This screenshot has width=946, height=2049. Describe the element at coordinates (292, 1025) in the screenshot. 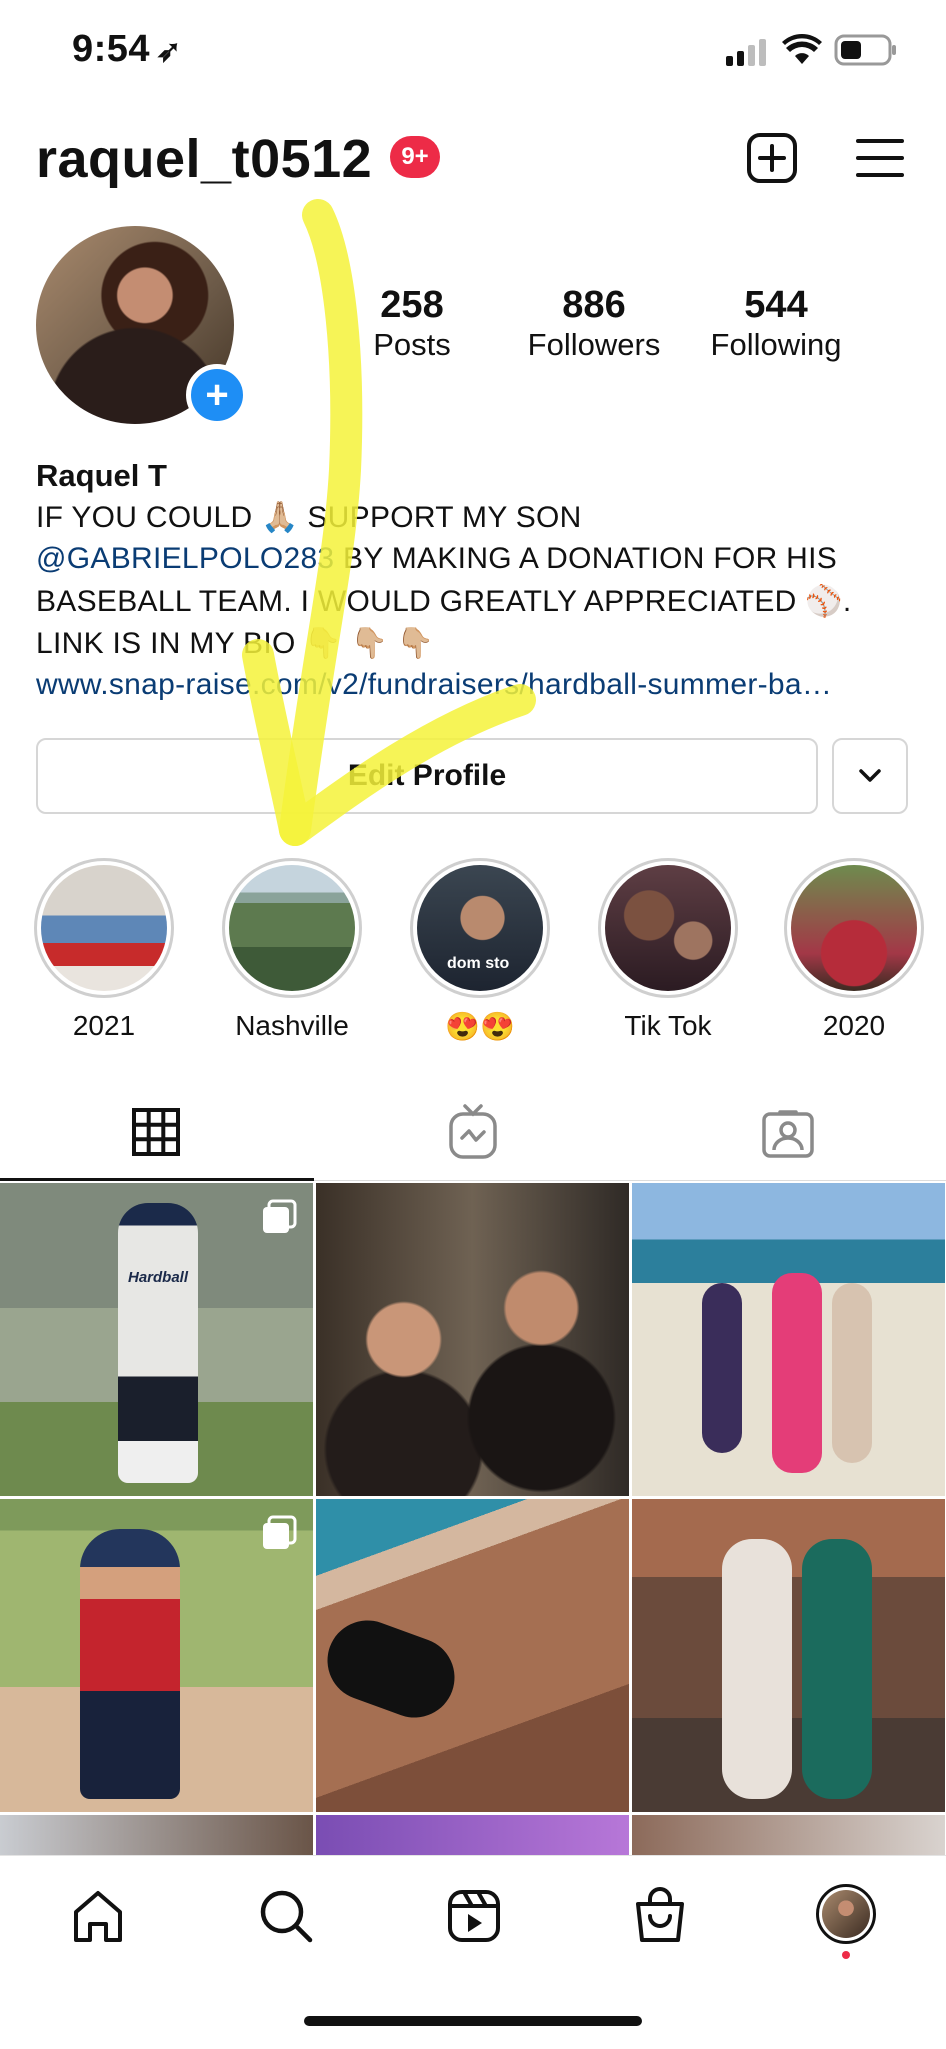

I see `highlight-label: Nashville` at that location.